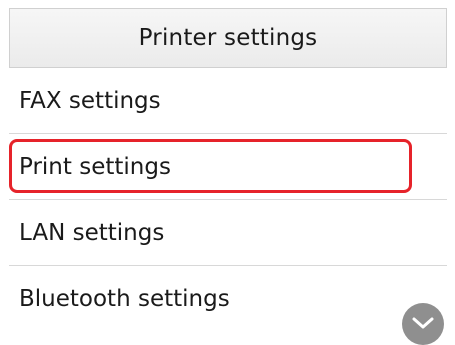 The width and height of the screenshot is (455, 345). What do you see at coordinates (90, 100) in the screenshot?
I see `menu-item-label: FAX settings` at bounding box center [90, 100].